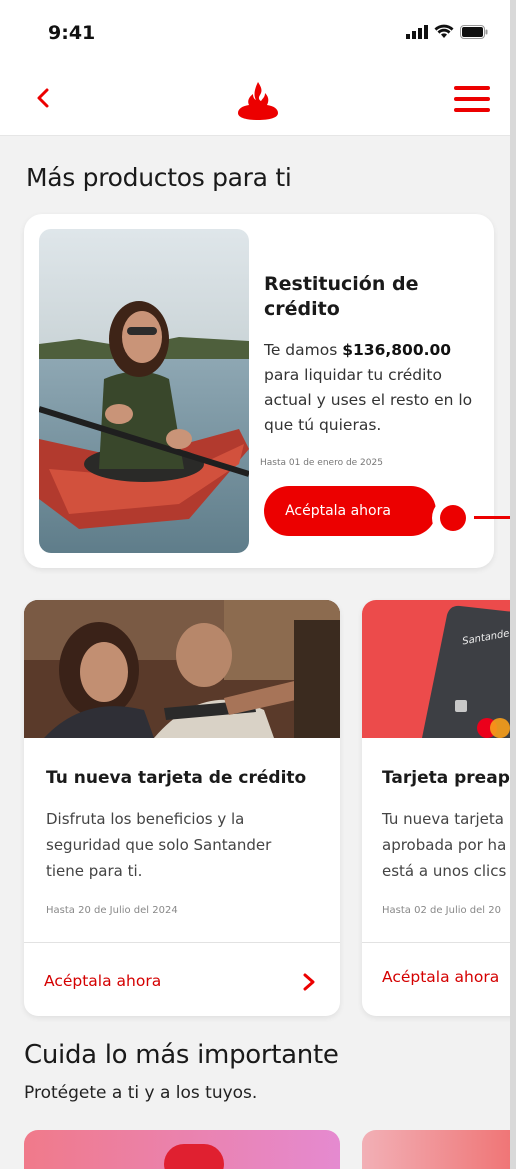 The width and height of the screenshot is (516, 1169). What do you see at coordinates (258, 101) in the screenshot?
I see `santander-flame-icon` at bounding box center [258, 101].